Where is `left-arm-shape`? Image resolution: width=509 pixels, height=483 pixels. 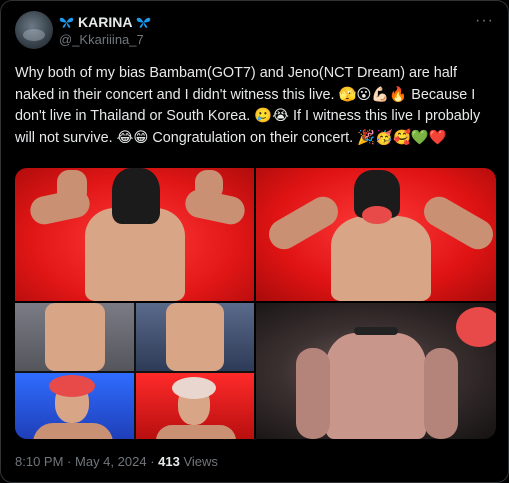
left-arm-shape is located at coordinates (313, 393).